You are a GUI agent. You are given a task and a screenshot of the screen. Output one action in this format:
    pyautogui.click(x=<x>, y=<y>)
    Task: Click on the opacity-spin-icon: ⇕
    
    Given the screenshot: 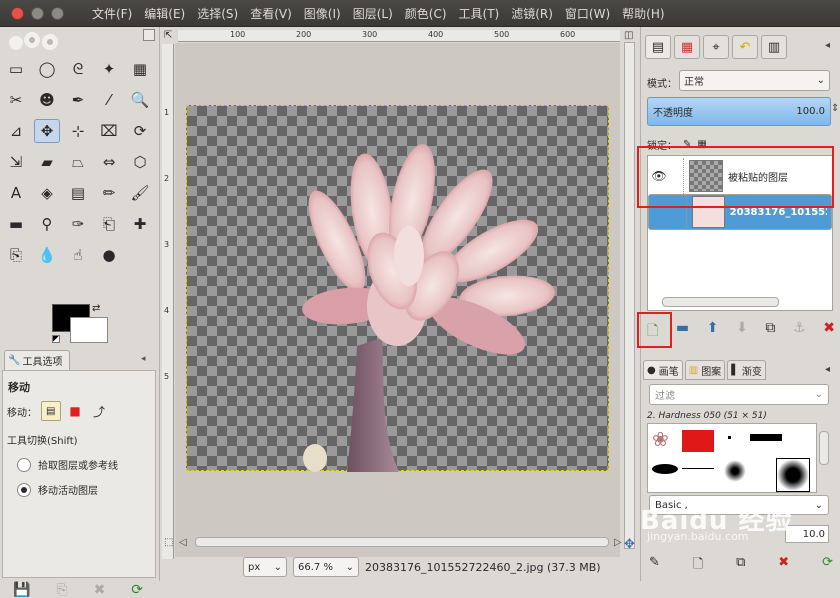 What is the action you would take?
    pyautogui.click(x=835, y=108)
    